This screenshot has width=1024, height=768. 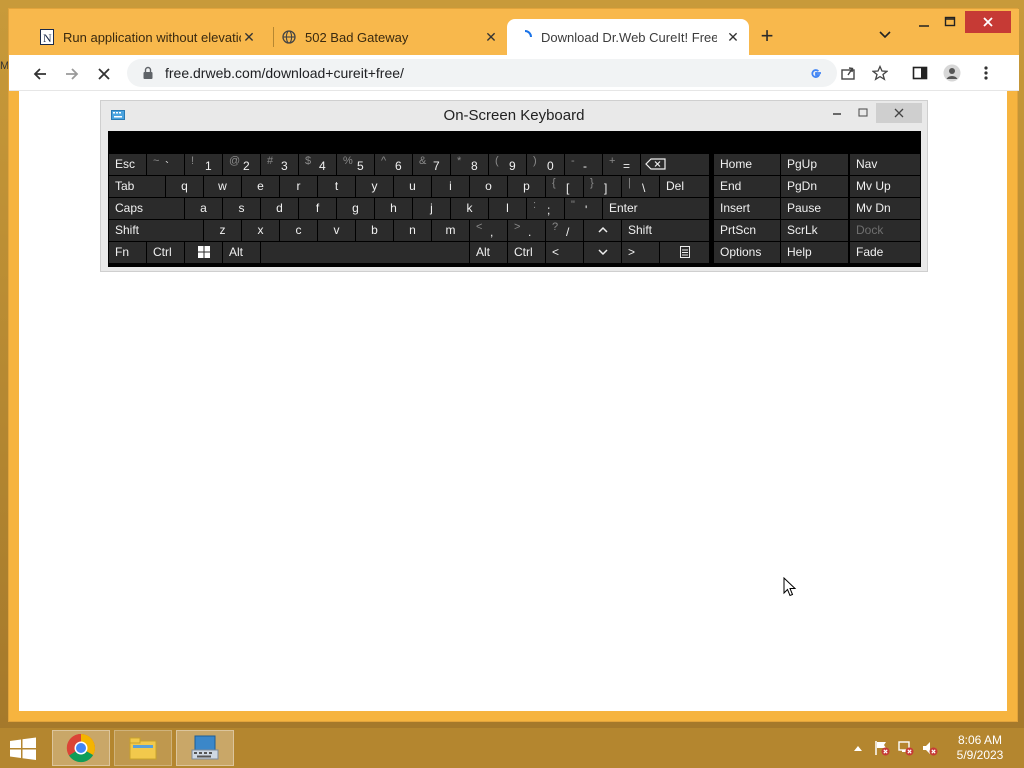 What do you see at coordinates (147, 37) in the screenshot?
I see `tab-run-application: N Run application without elevation ✕` at bounding box center [147, 37].